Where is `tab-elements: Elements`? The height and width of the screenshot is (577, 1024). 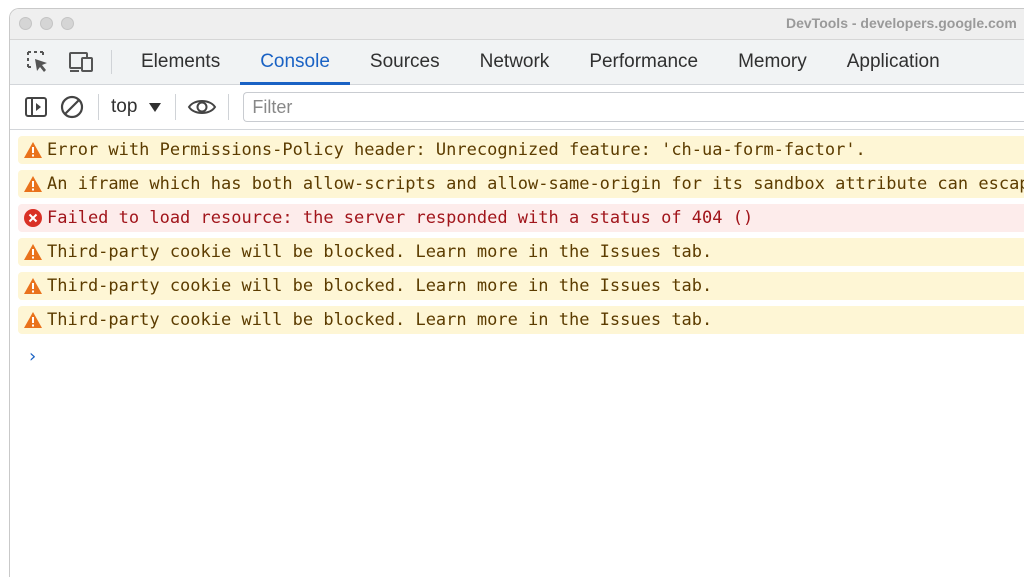 tab-elements: Elements is located at coordinates (180, 62).